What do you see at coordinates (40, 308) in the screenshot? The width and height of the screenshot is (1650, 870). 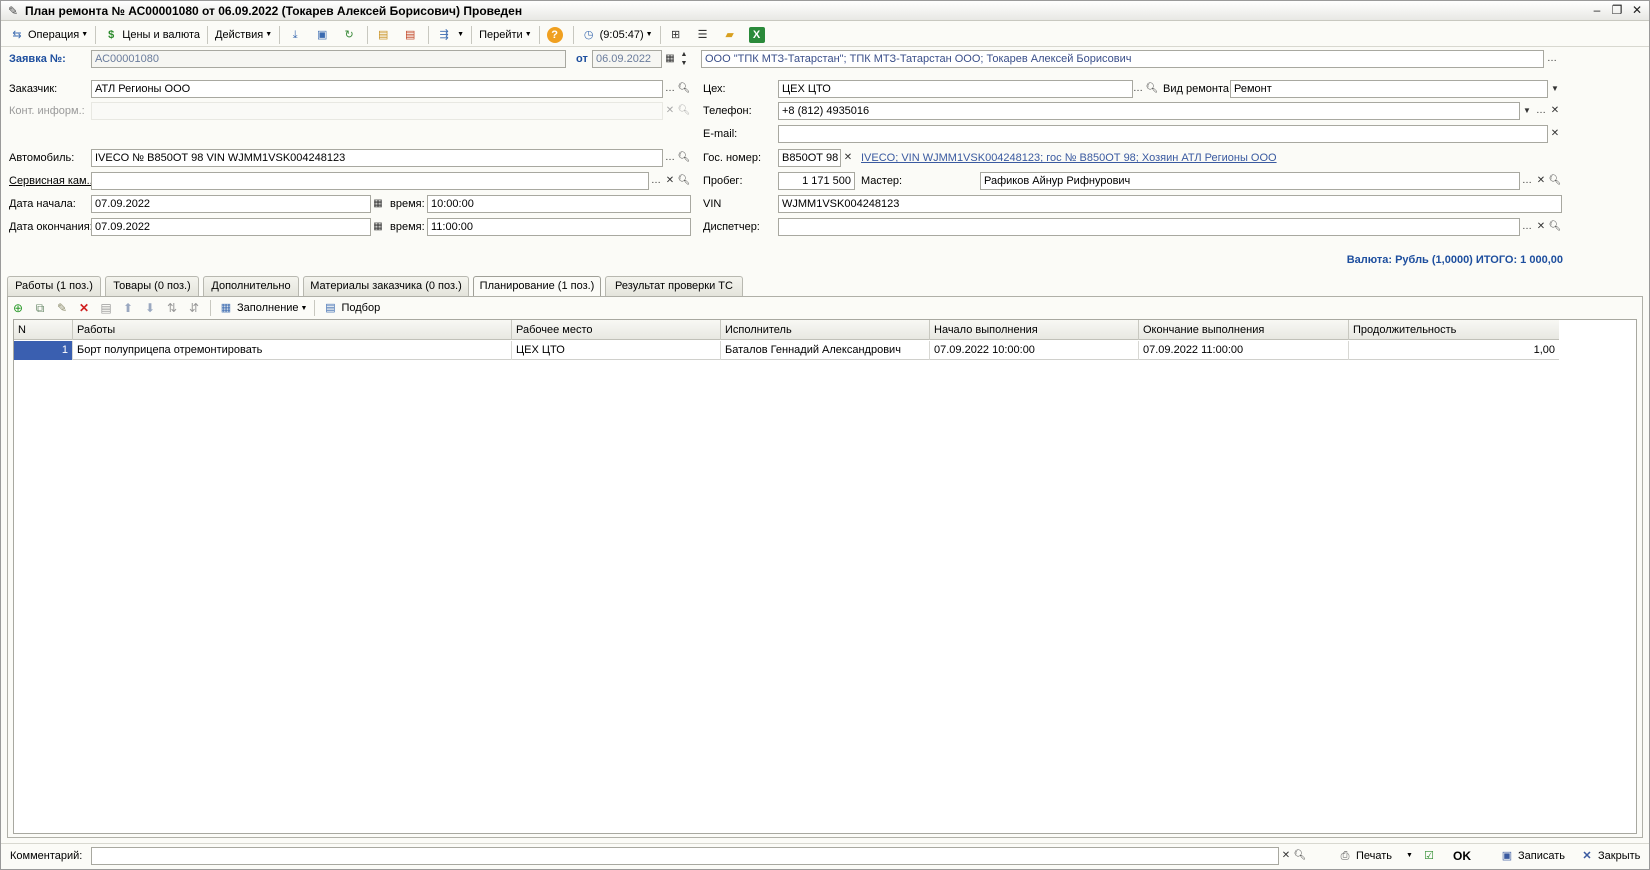 I see `copy-icon: ⧉` at bounding box center [40, 308].